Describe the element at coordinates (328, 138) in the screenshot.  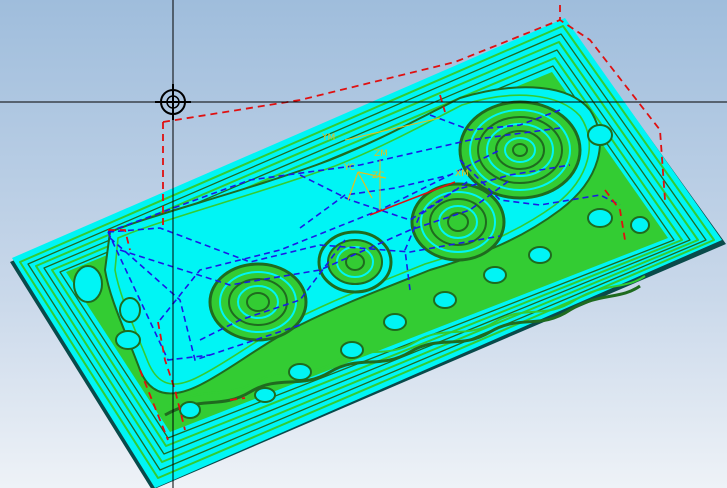
I see `ym-axis-label: YM` at that location.